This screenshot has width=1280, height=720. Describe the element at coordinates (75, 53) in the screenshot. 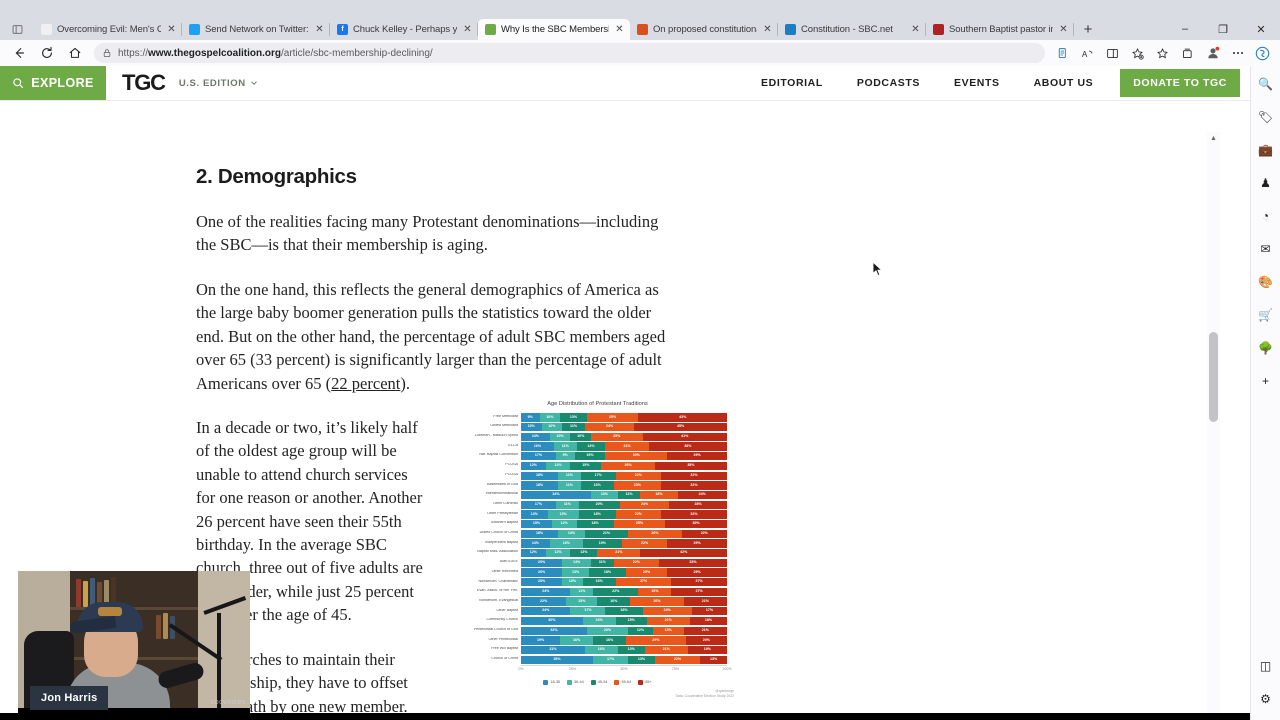

I see `home-icon` at that location.